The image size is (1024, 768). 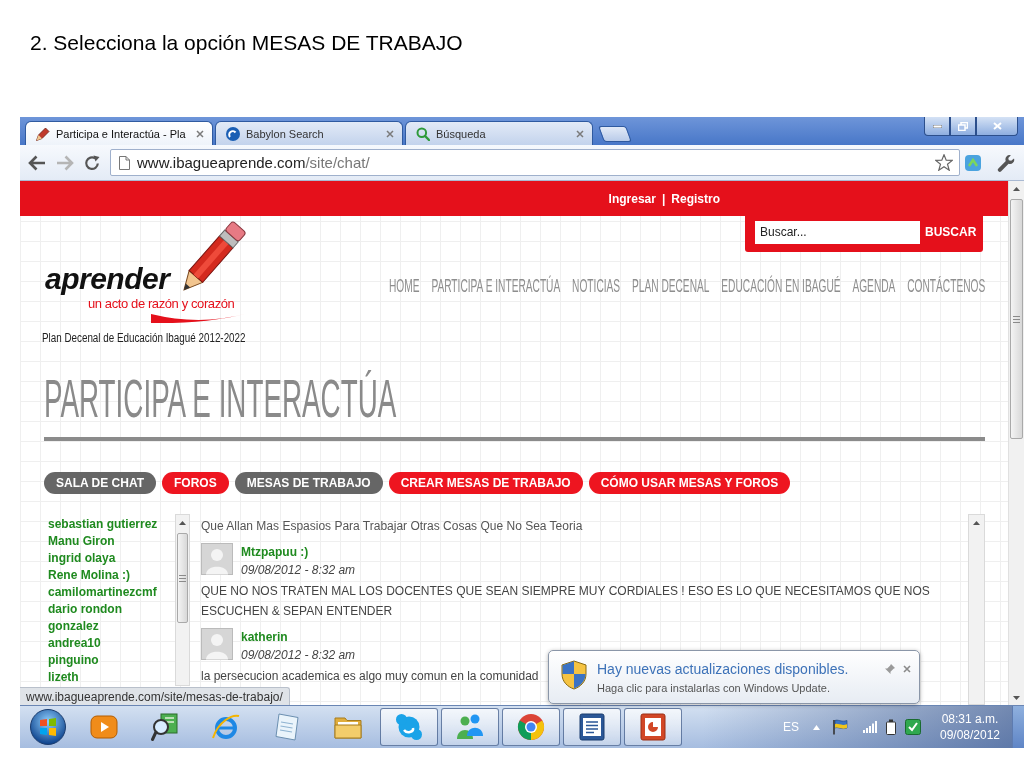 I want to click on user-name: sebastian gutierrez, so click(x=103, y=524).